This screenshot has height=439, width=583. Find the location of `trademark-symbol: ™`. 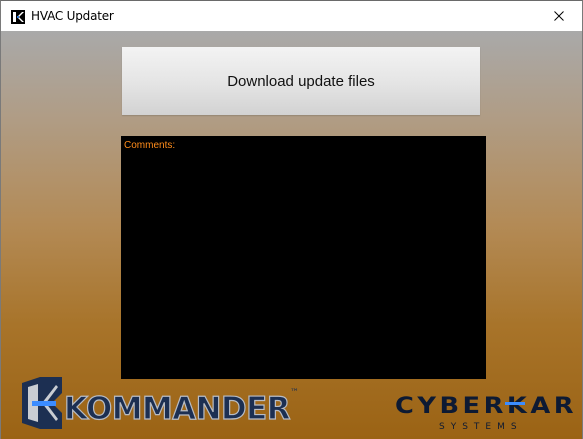

trademark-symbol: ™ is located at coordinates (294, 393).